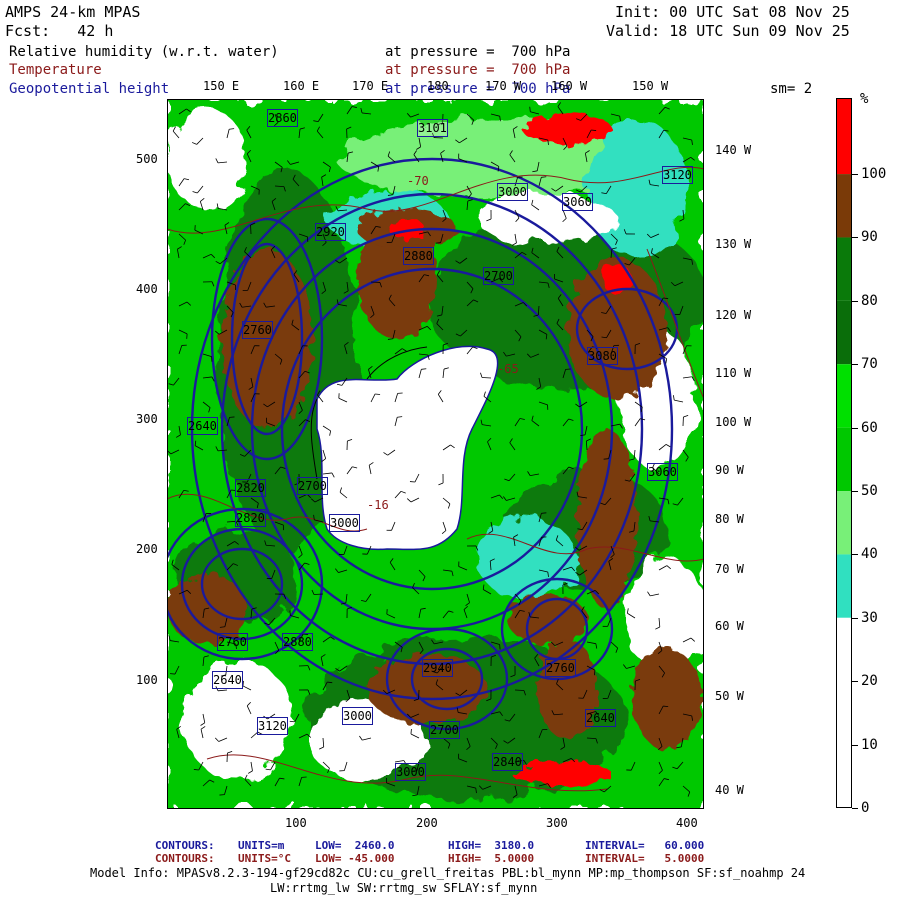 The width and height of the screenshot is (900, 900). Describe the element at coordinates (282, 118) in the screenshot. I see `height-contour-label: 2860` at that location.